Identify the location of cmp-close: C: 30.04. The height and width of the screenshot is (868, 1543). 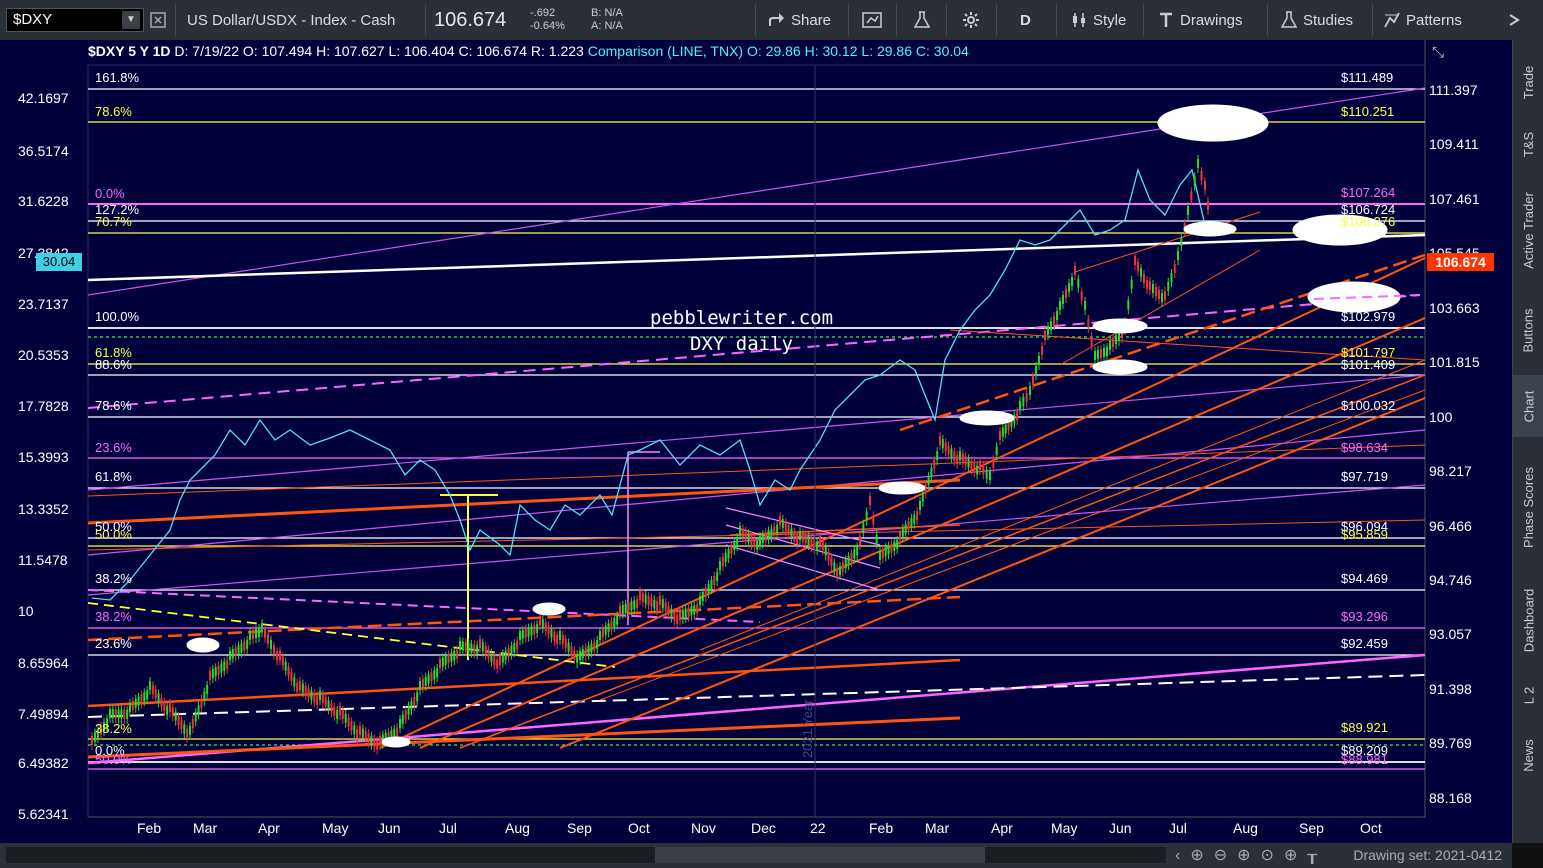
(942, 51).